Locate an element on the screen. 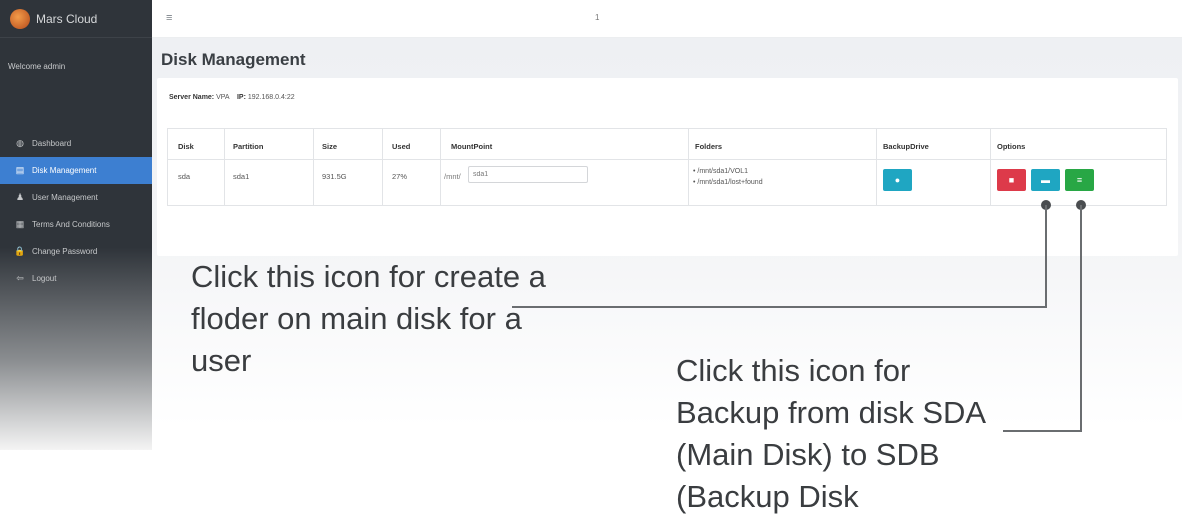 Image resolution: width=1182 pixels, height=524 pixels. sidebar-item-dashboard: ◍ Dashboard is located at coordinates (76, 143).